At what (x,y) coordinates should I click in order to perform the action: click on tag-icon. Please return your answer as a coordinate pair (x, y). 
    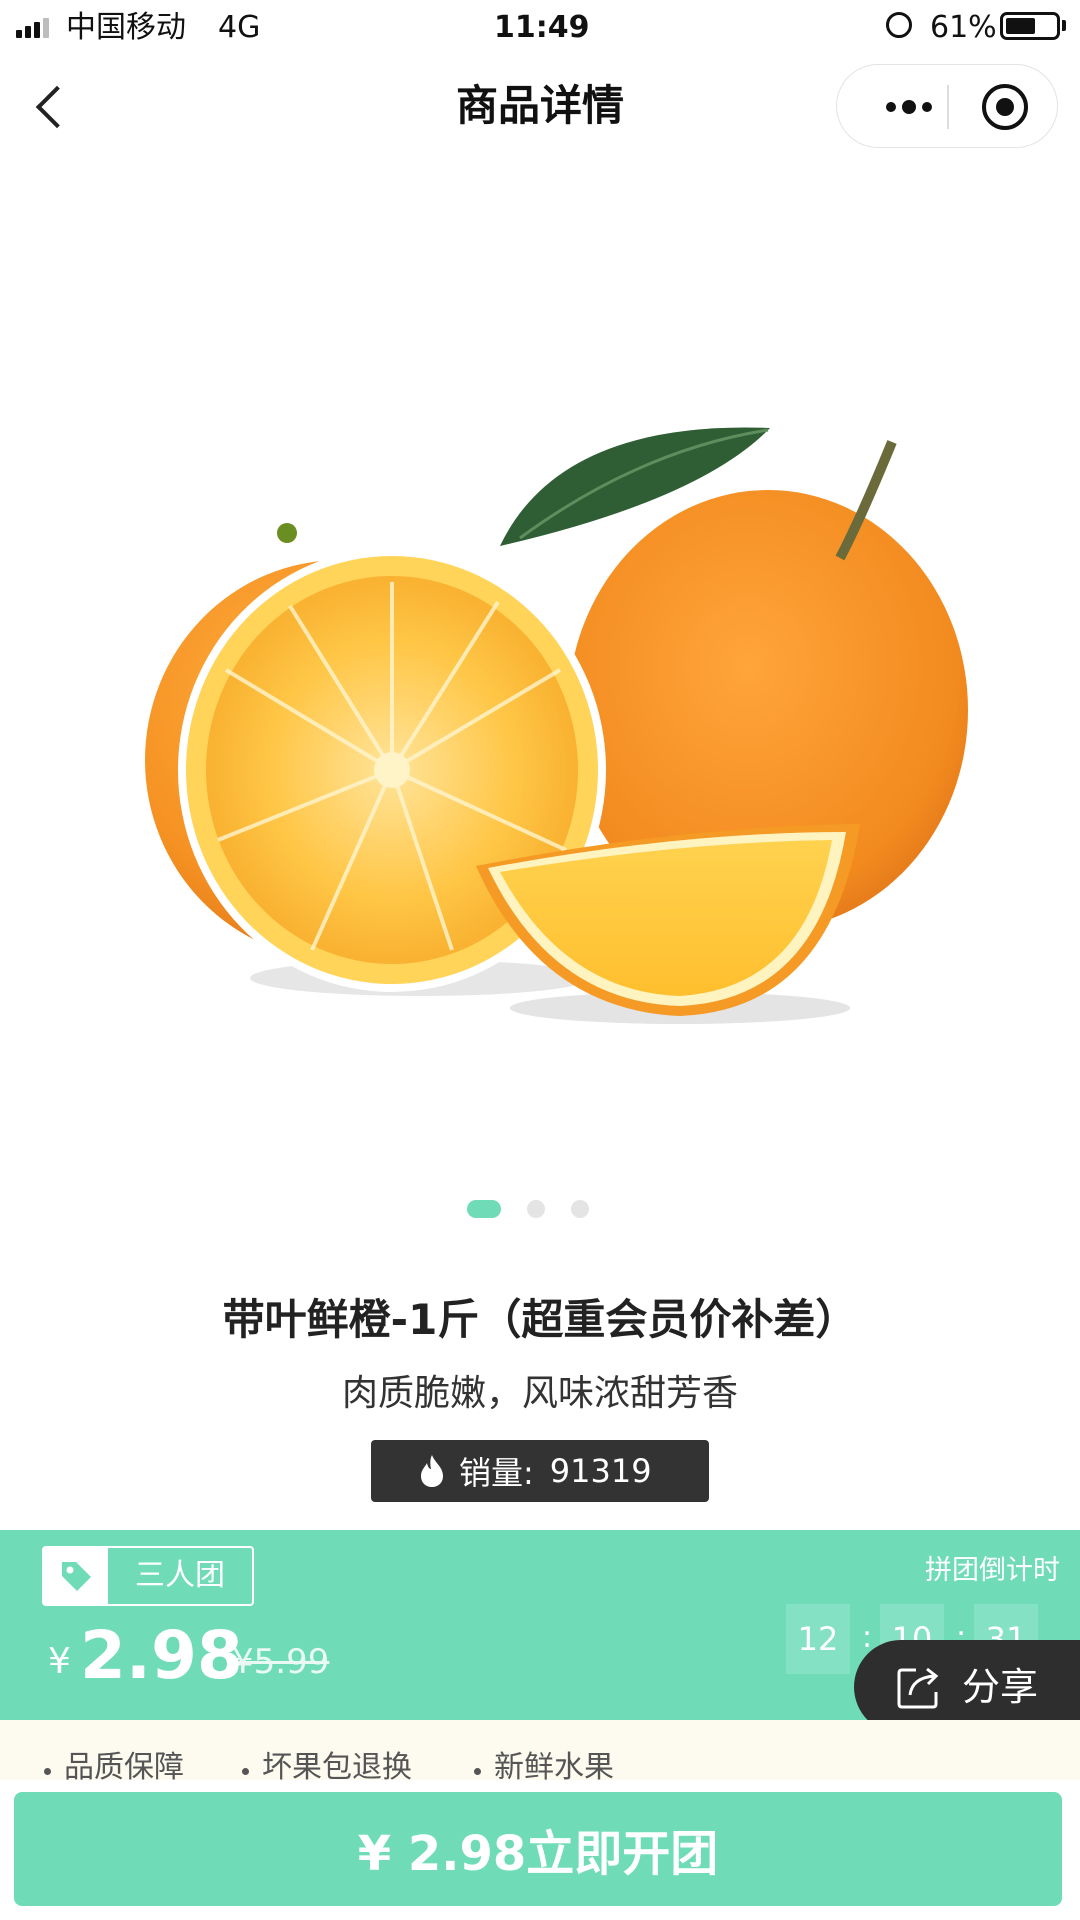
    Looking at the image, I should click on (76, 1576).